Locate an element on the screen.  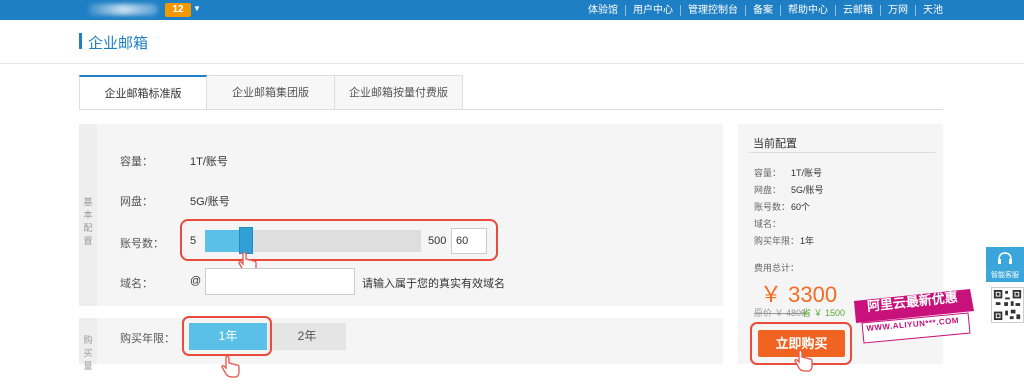
domain-hint: 请输入属于您的真实有效域名 is located at coordinates (433, 284).